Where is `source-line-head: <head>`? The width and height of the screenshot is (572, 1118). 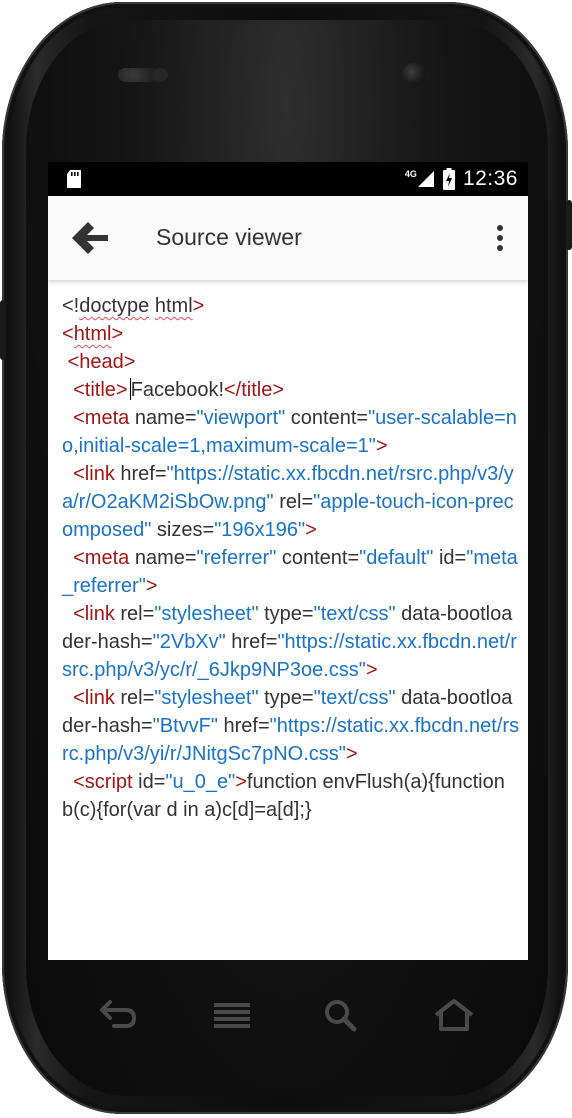 source-line-head: <head> is located at coordinates (99, 362).